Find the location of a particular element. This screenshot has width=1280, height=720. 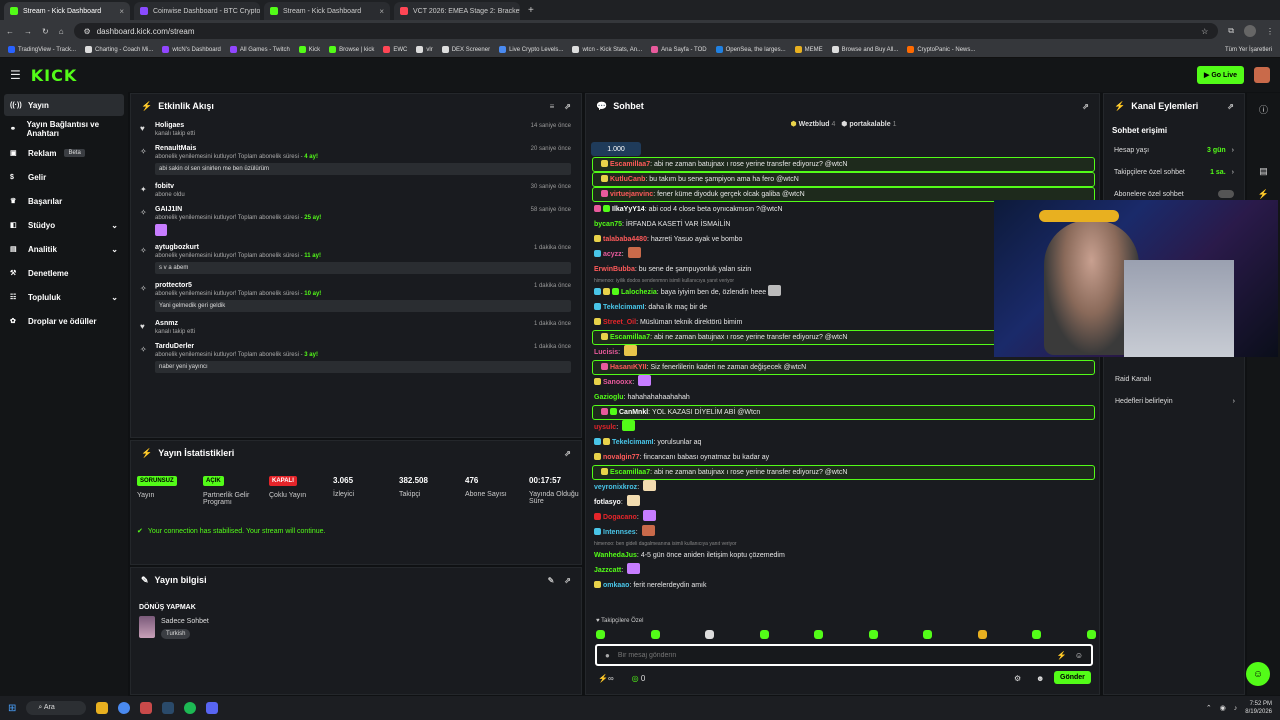

activity-username: Holigaes is located at coordinates (363, 125).